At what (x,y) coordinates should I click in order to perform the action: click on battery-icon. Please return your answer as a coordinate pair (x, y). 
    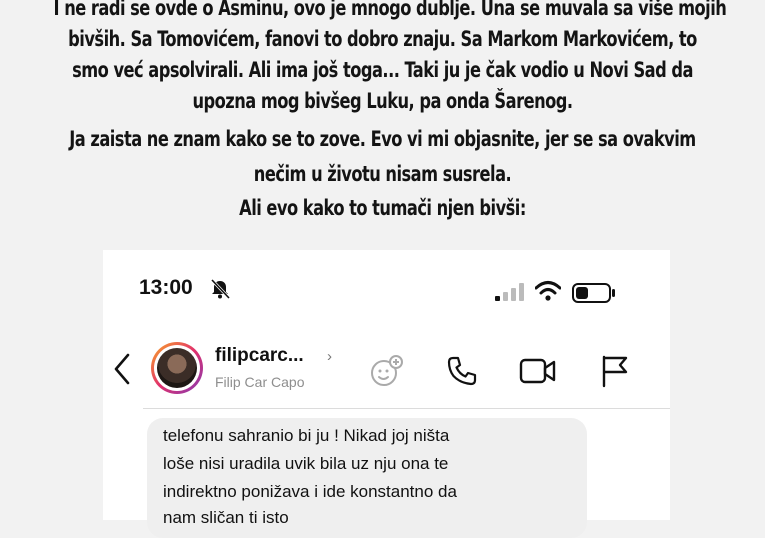
    Looking at the image, I should click on (593, 293).